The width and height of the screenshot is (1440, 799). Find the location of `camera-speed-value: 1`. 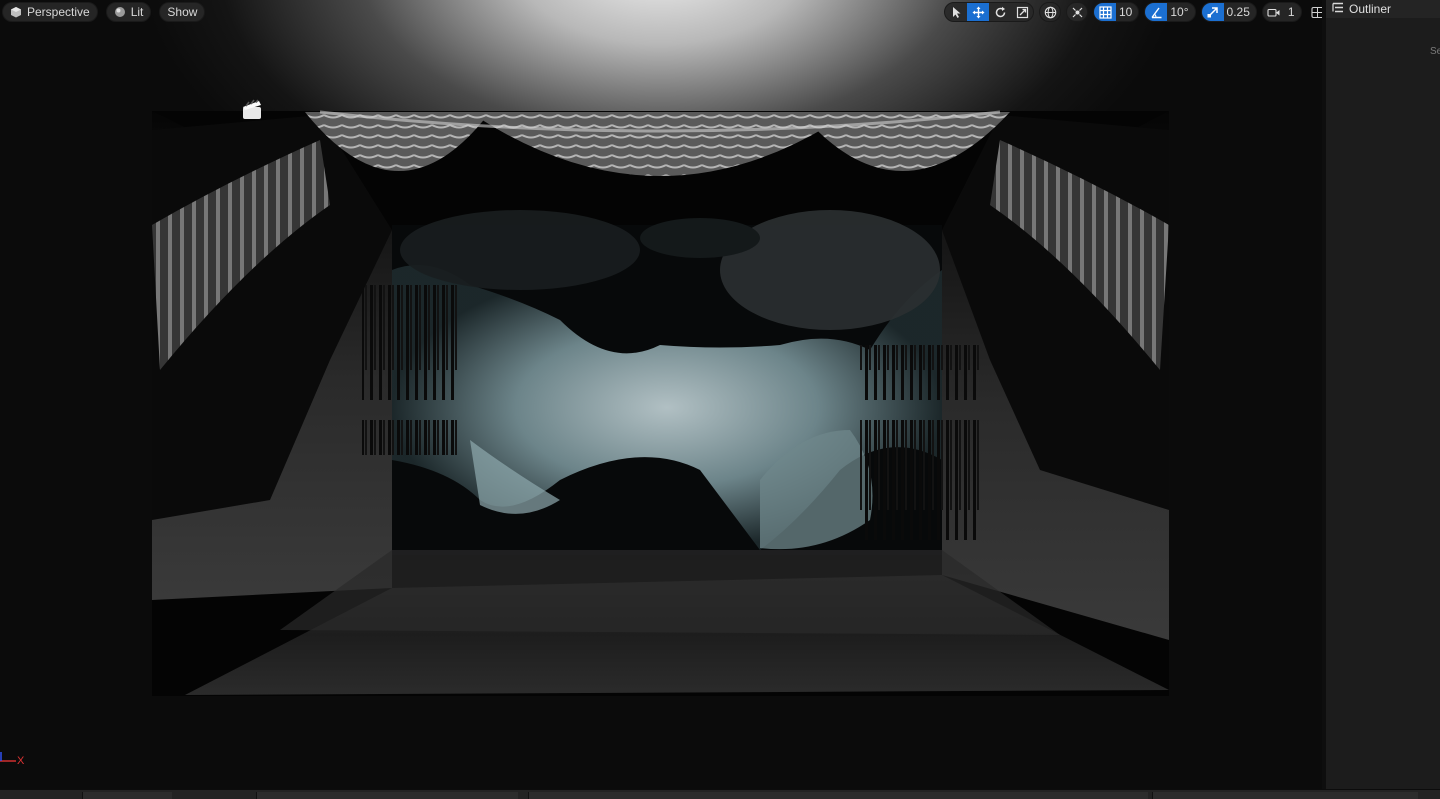

camera-speed-value: 1 is located at coordinates (1293, 12).